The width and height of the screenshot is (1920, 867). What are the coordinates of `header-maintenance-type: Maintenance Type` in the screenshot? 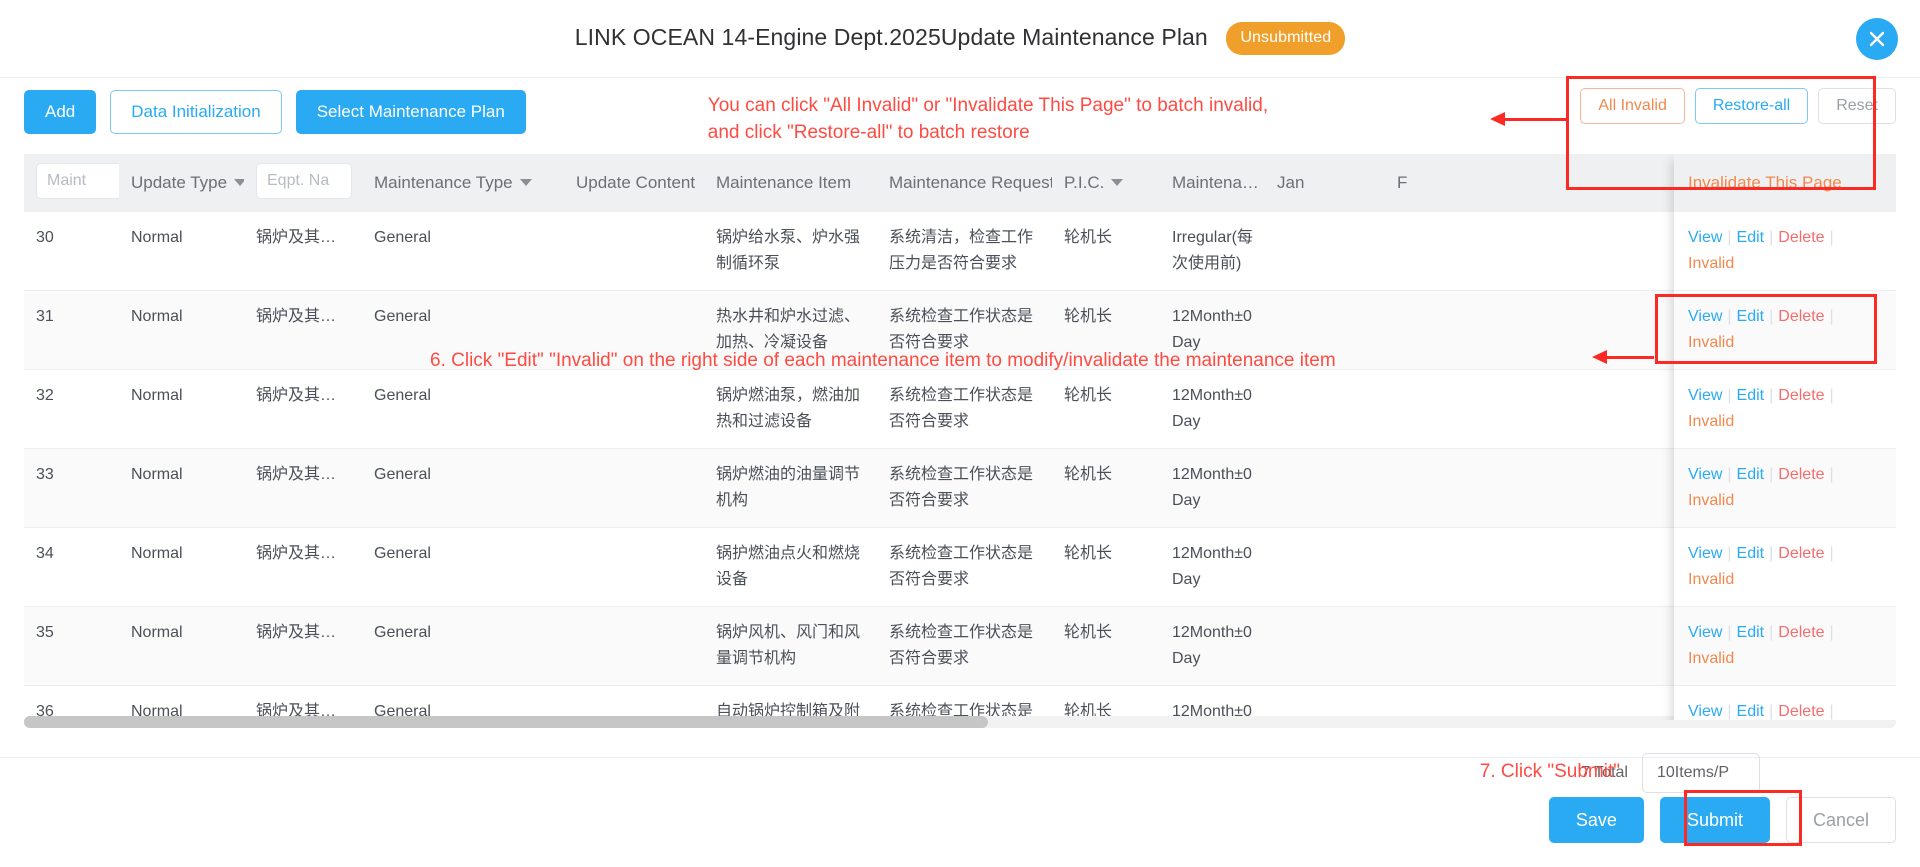 It's located at (463, 183).